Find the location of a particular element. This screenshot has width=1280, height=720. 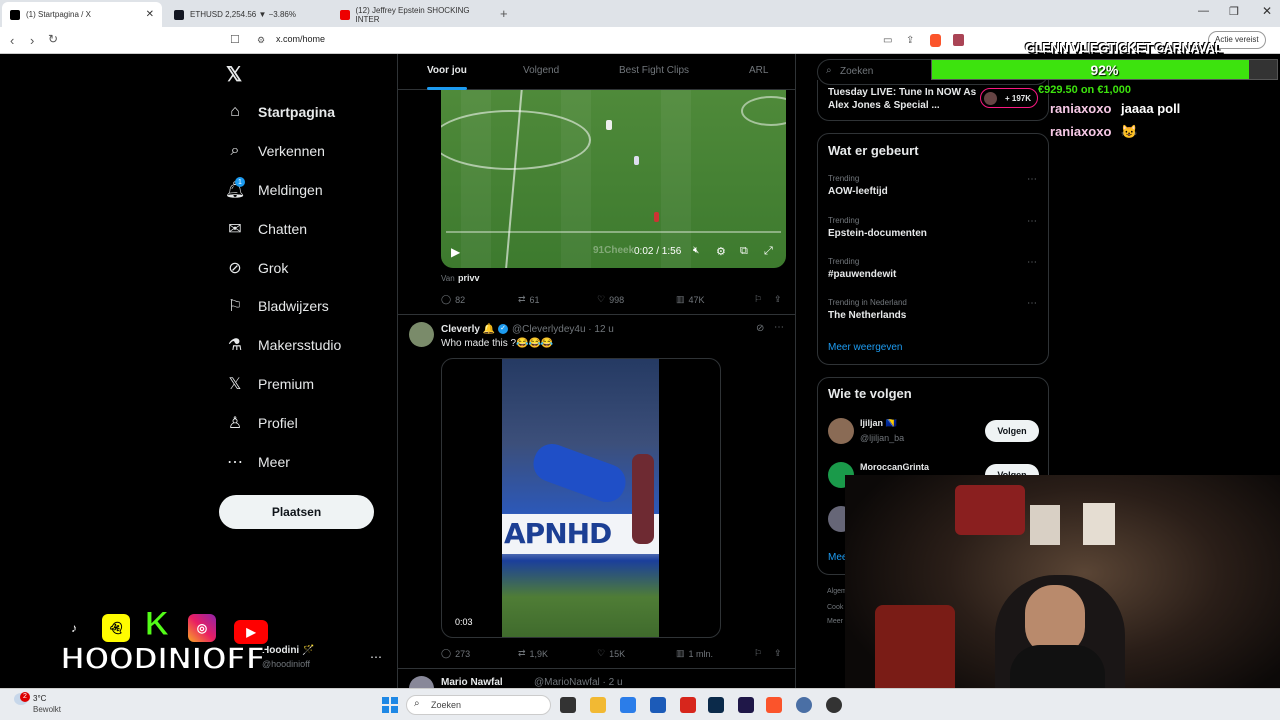

window-close-icon: ✕ is located at coordinates (1267, 11).